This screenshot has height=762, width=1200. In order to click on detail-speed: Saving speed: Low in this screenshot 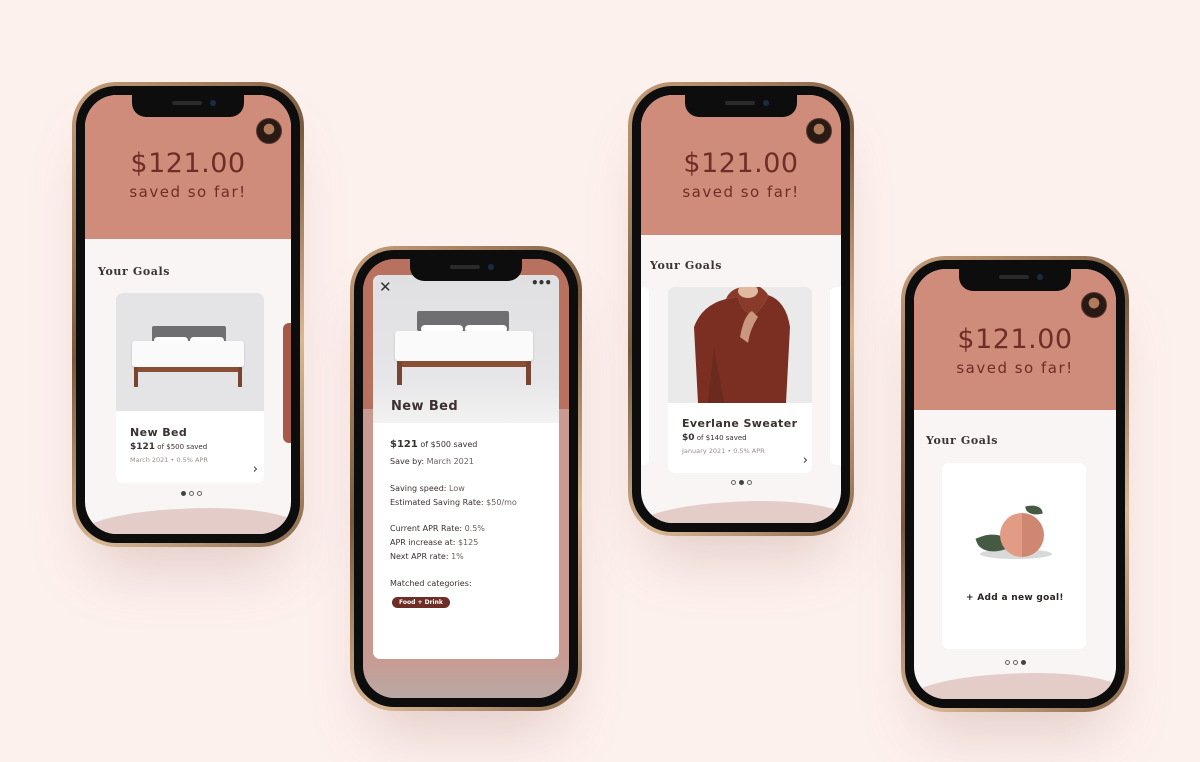, I will do `click(427, 488)`.